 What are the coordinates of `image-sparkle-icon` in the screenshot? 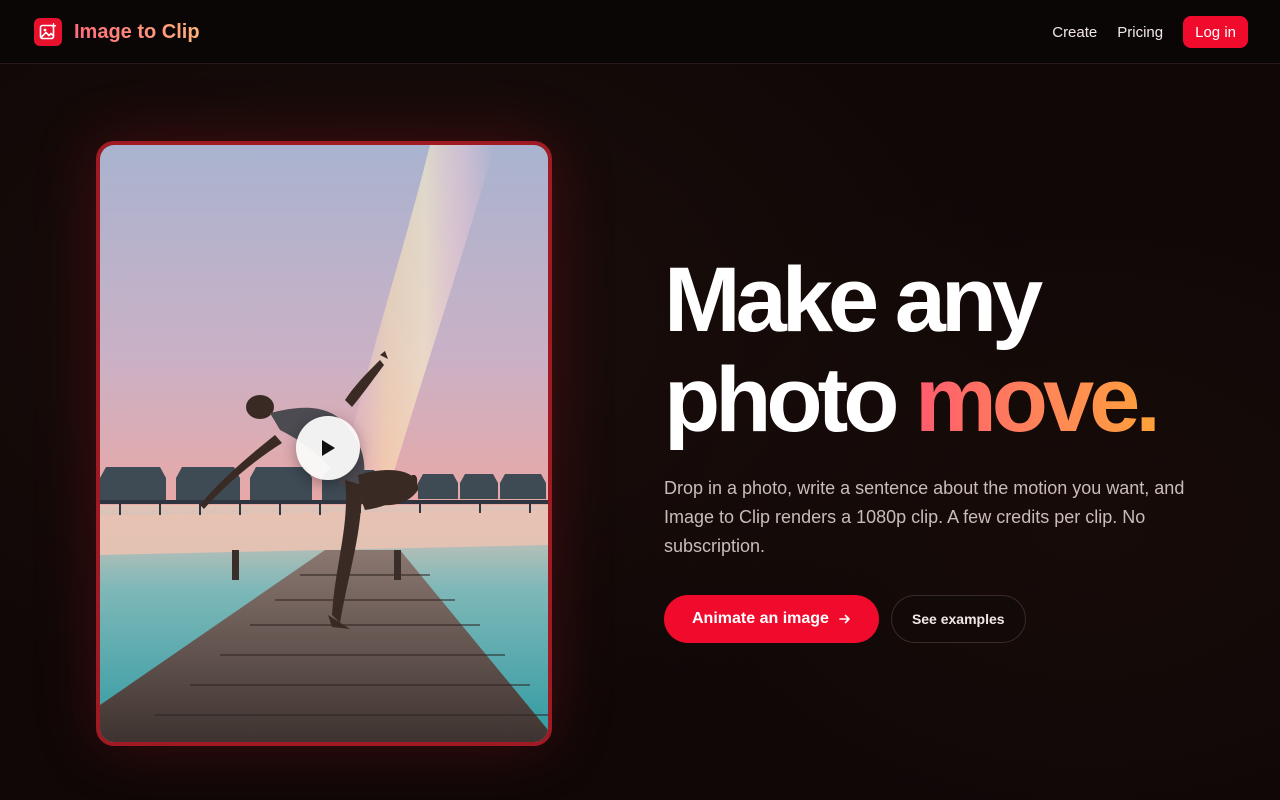 It's located at (48, 32).